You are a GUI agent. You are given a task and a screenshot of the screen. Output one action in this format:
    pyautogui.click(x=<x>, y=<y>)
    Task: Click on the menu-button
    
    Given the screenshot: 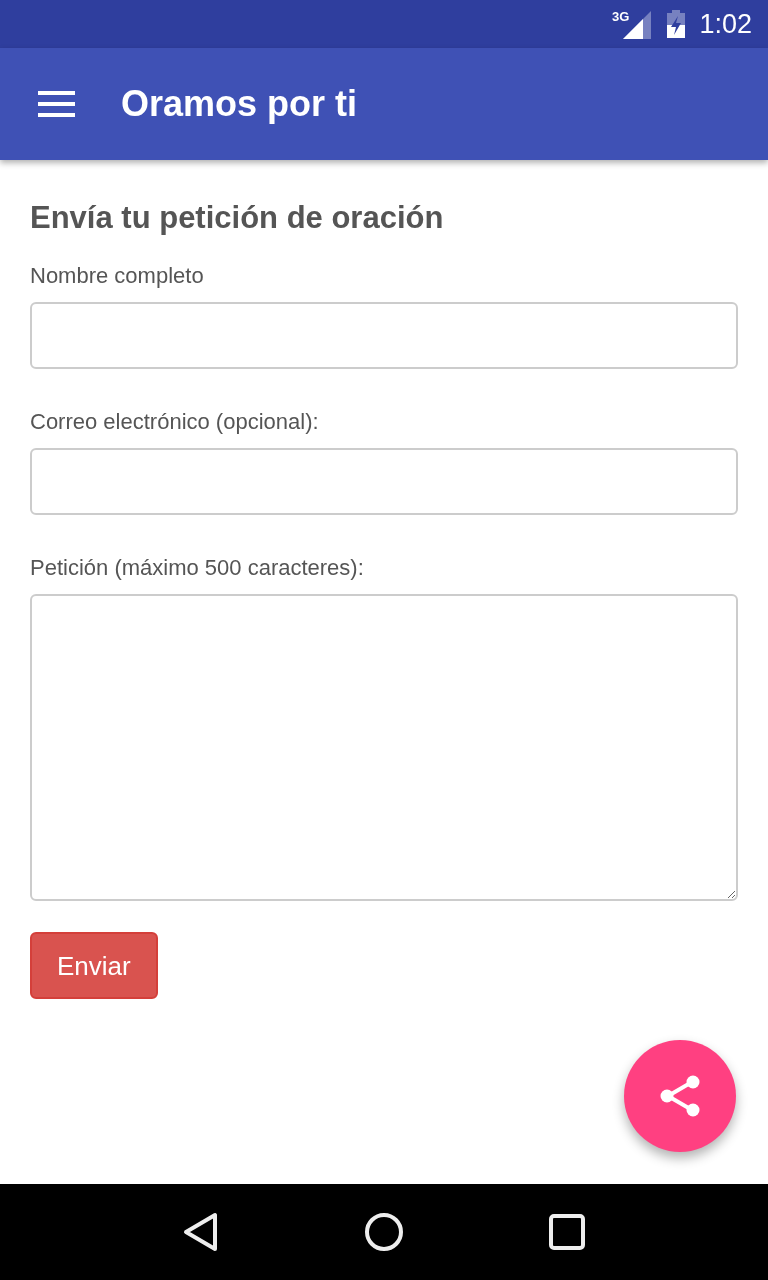 What is the action you would take?
    pyautogui.click(x=56, y=104)
    